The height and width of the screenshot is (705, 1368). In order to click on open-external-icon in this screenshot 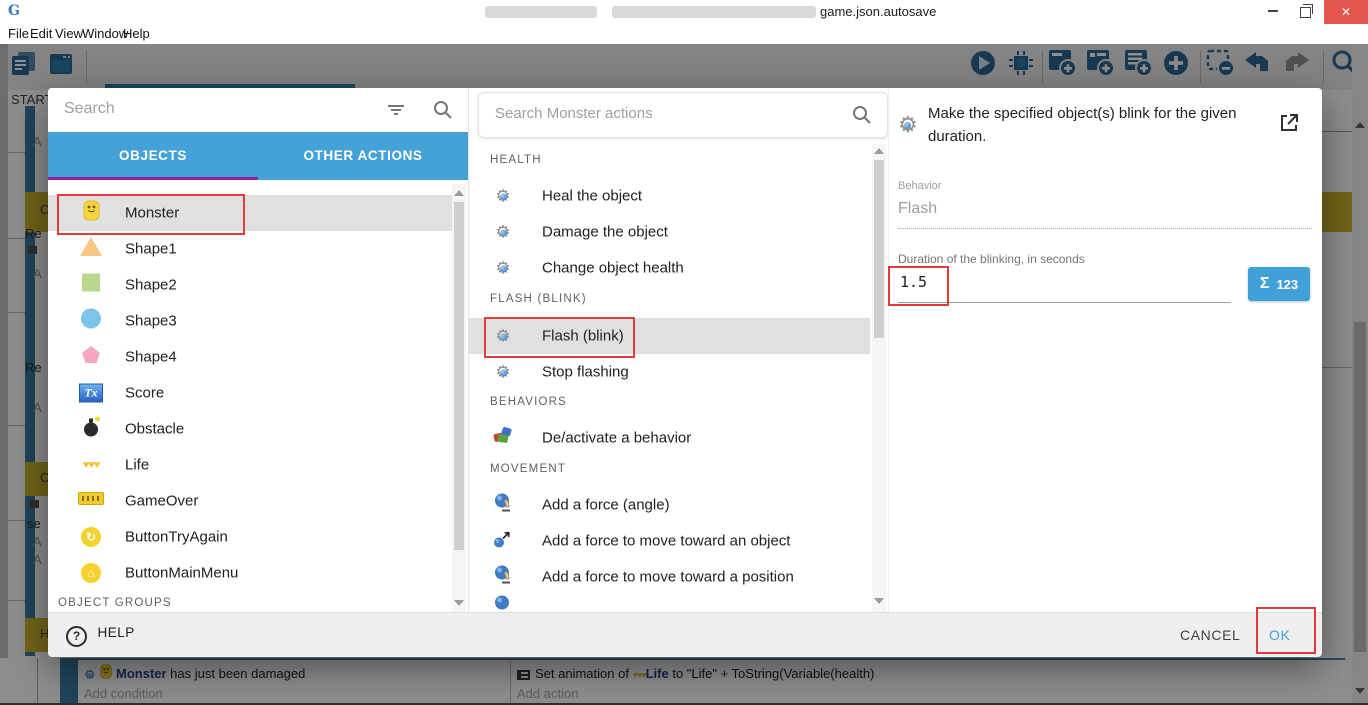, I will do `click(1289, 125)`.